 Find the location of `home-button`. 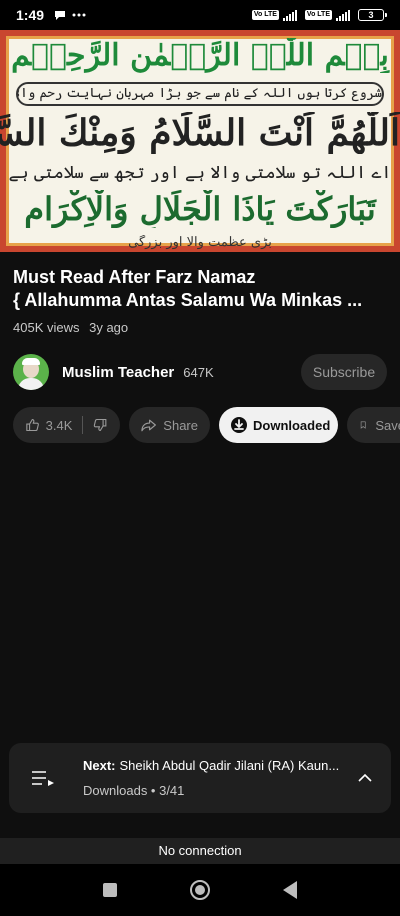

home-button is located at coordinates (200, 890).